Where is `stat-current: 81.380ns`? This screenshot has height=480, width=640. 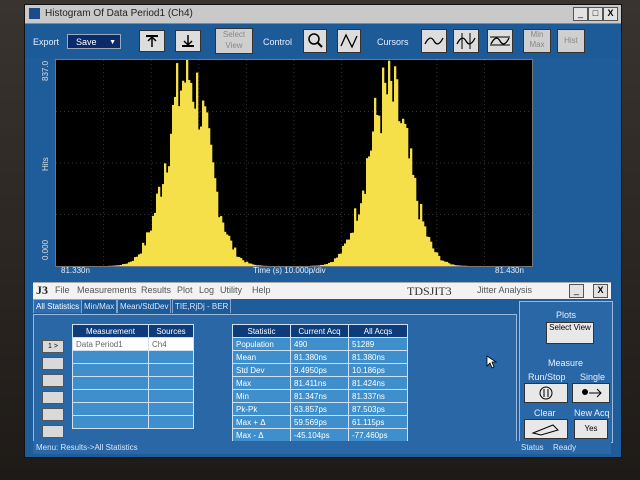 stat-current: 81.380ns is located at coordinates (319, 357).